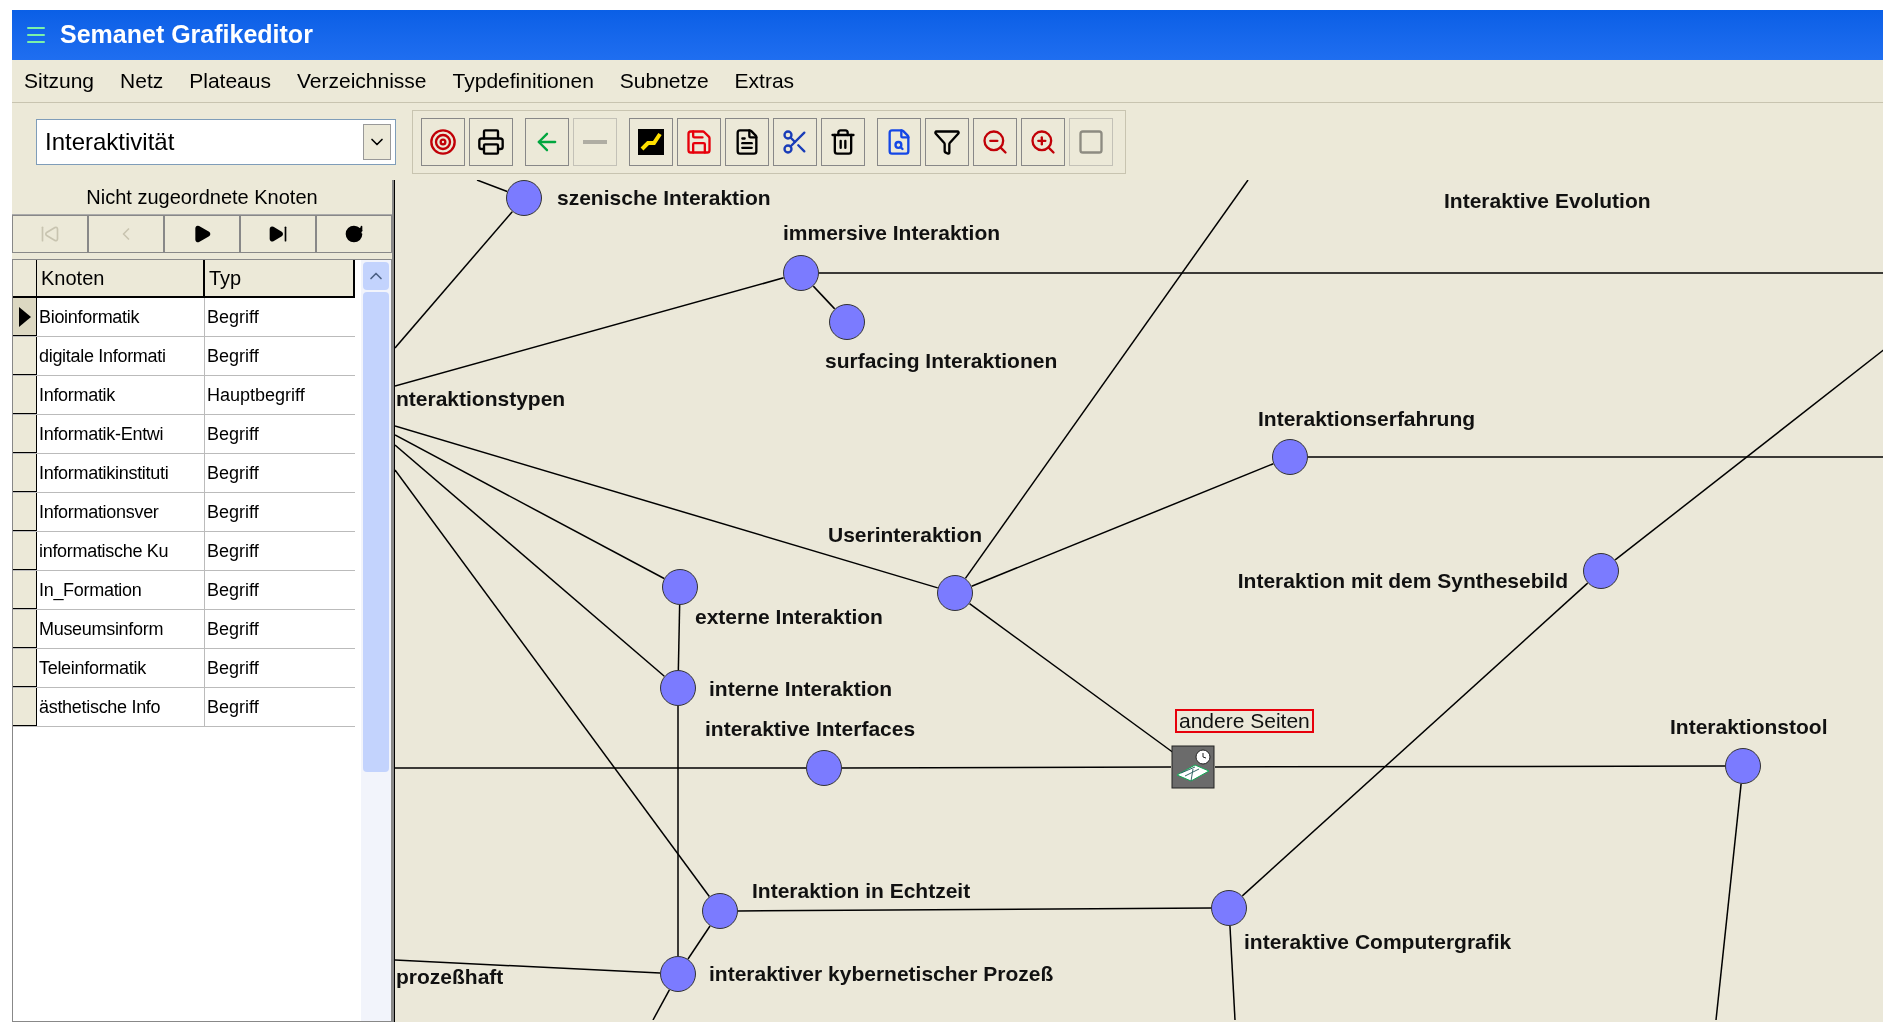 Image resolution: width=1895 pixels, height=1022 pixels. Describe the element at coordinates (376, 640) in the screenshot. I see `scrollbar` at that location.